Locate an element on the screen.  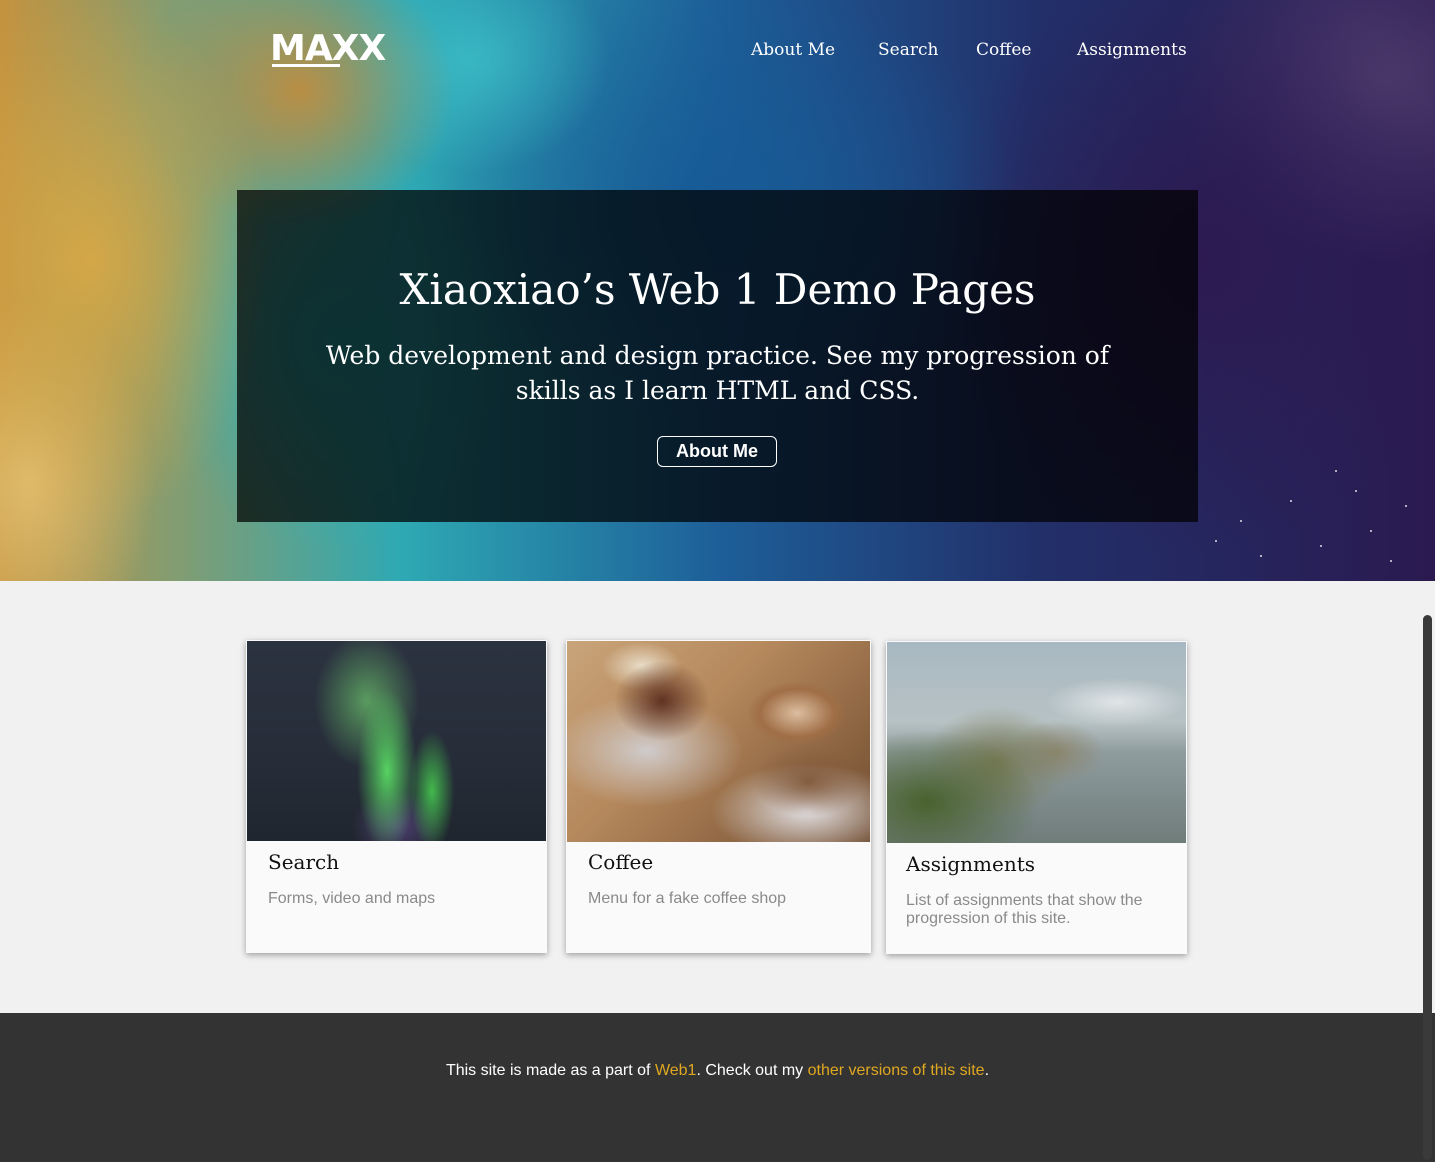
card-title: Coffee is located at coordinates (621, 862).